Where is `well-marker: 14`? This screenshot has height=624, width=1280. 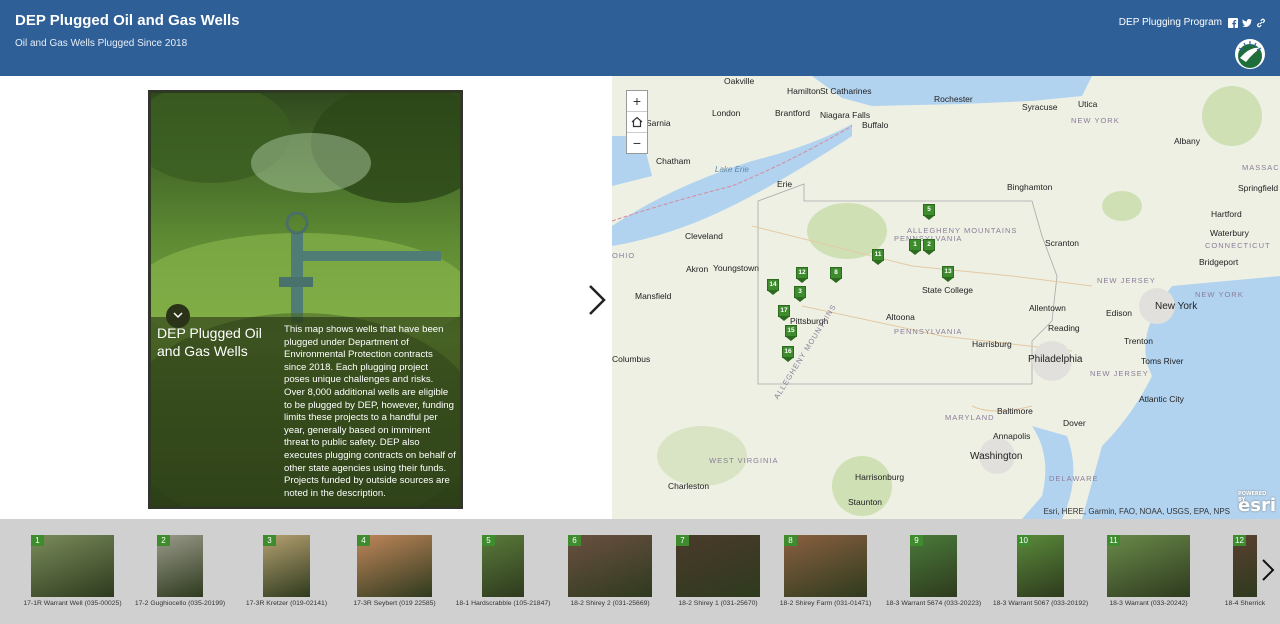 well-marker: 14 is located at coordinates (773, 287).